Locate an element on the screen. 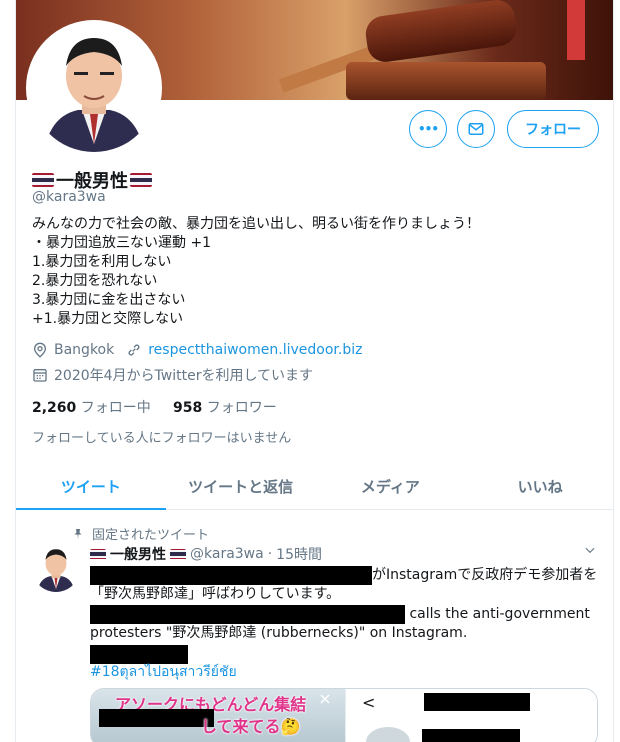 This screenshot has width=620, height=742. pin-icon is located at coordinates (78, 533).